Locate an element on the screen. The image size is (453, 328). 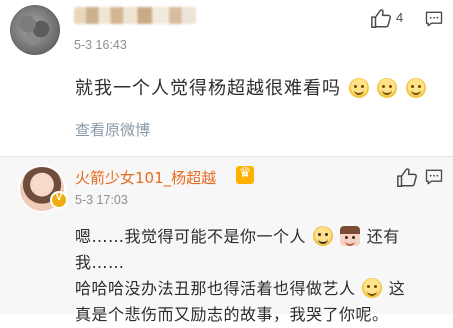
crown-icon is located at coordinates (245, 174).